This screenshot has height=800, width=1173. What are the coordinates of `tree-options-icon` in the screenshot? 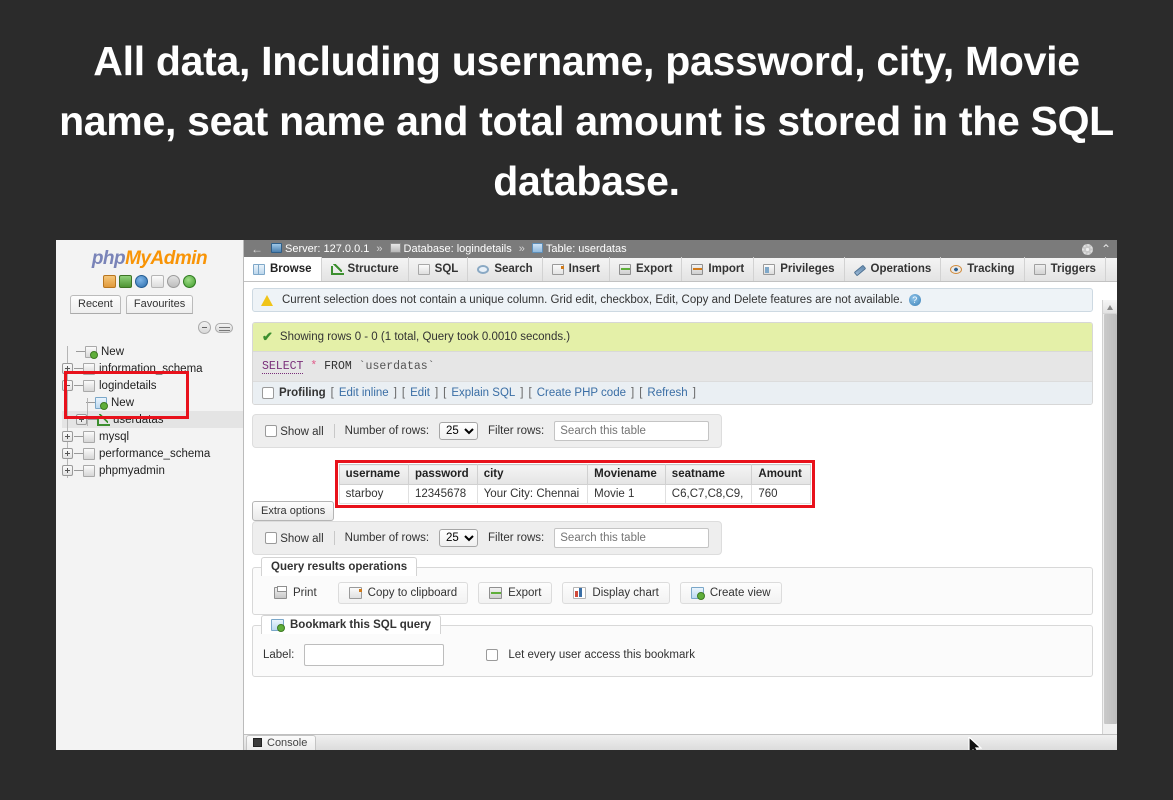 It's located at (224, 327).